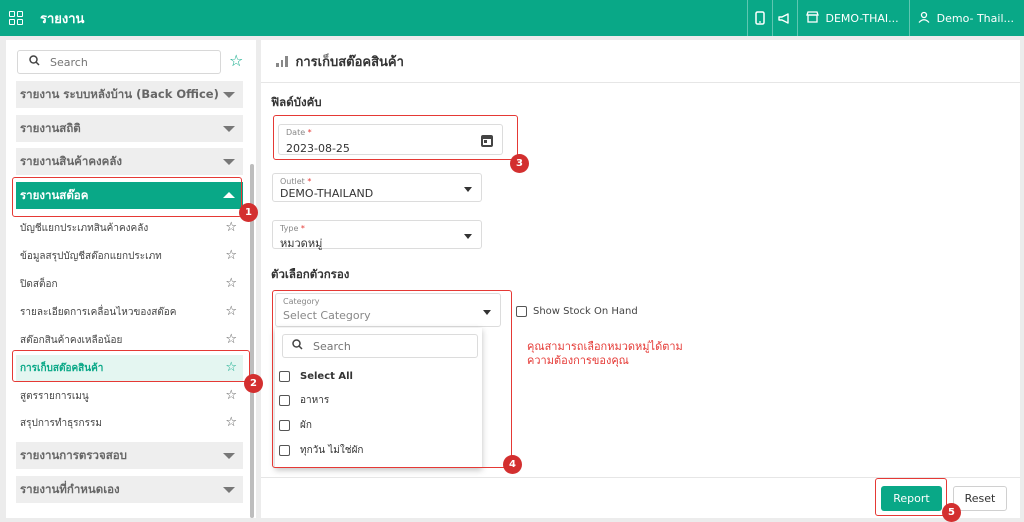  Describe the element at coordinates (71, 160) in the screenshot. I see `menu-group-label: รายงานสินค้าคงคลัง` at that location.